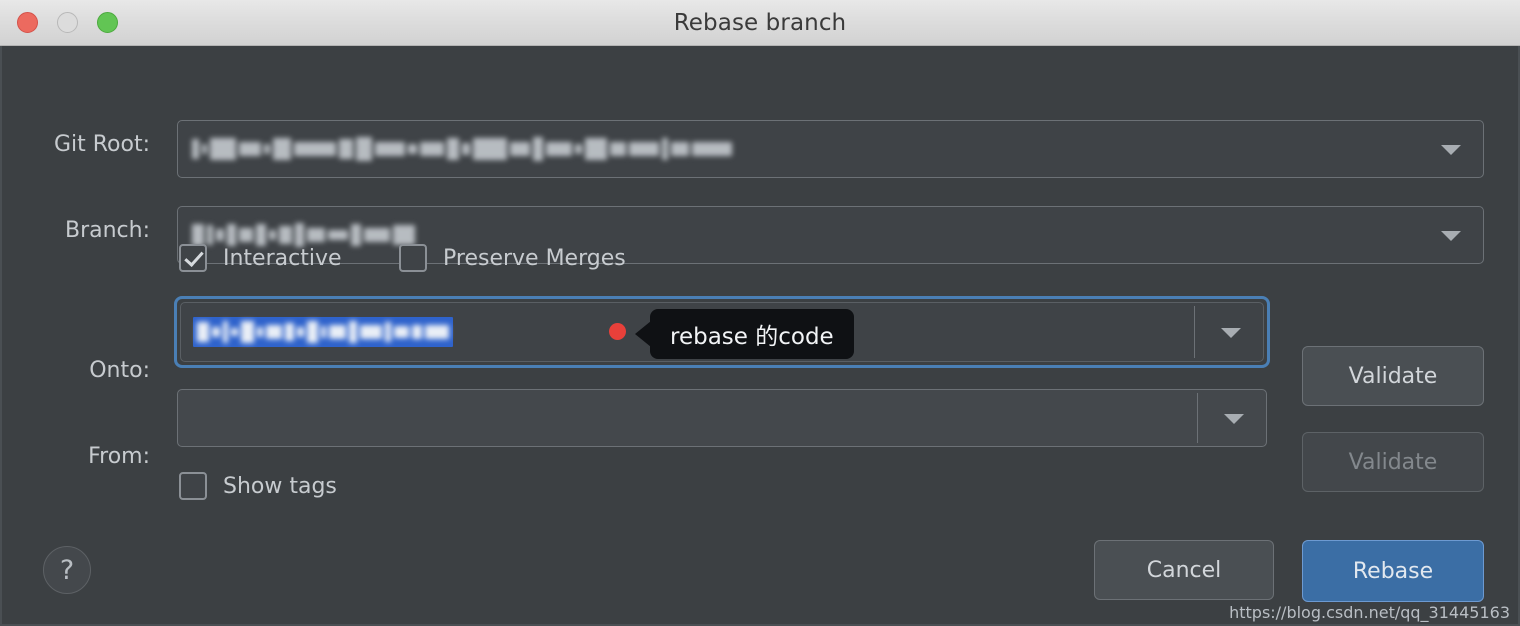 The width and height of the screenshot is (1520, 626). I want to click on annotation-tooltip: rebase 的code, so click(744, 334).